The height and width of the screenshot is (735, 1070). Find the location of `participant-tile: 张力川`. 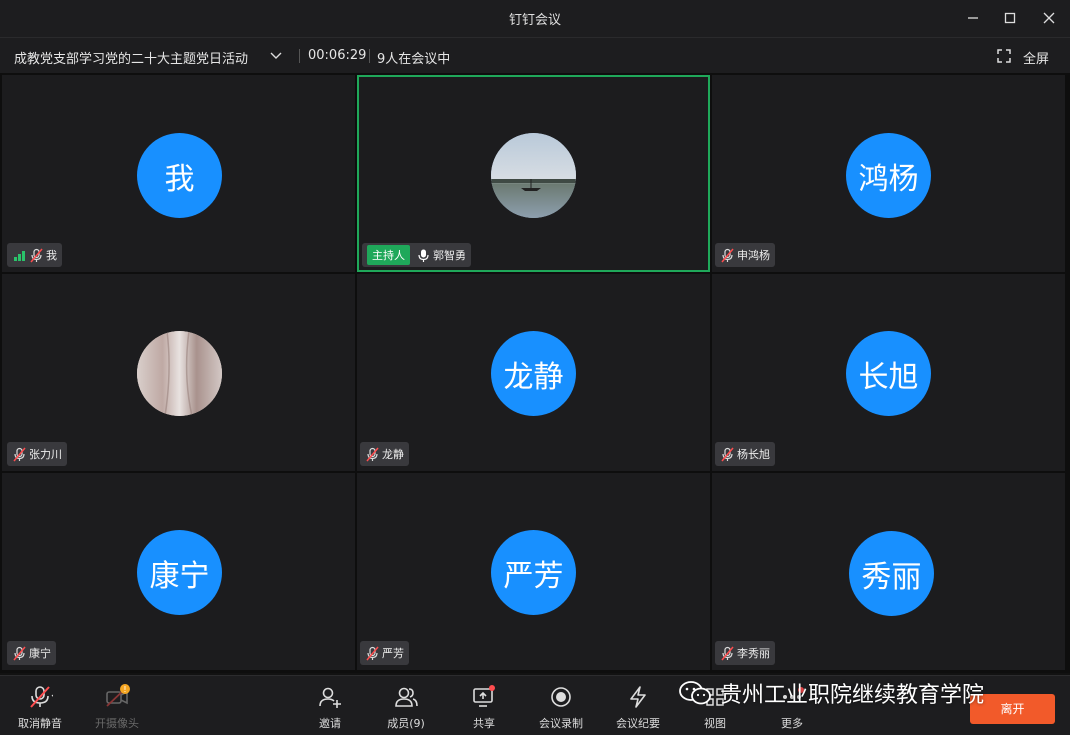

participant-tile: 张力川 is located at coordinates (178, 372).